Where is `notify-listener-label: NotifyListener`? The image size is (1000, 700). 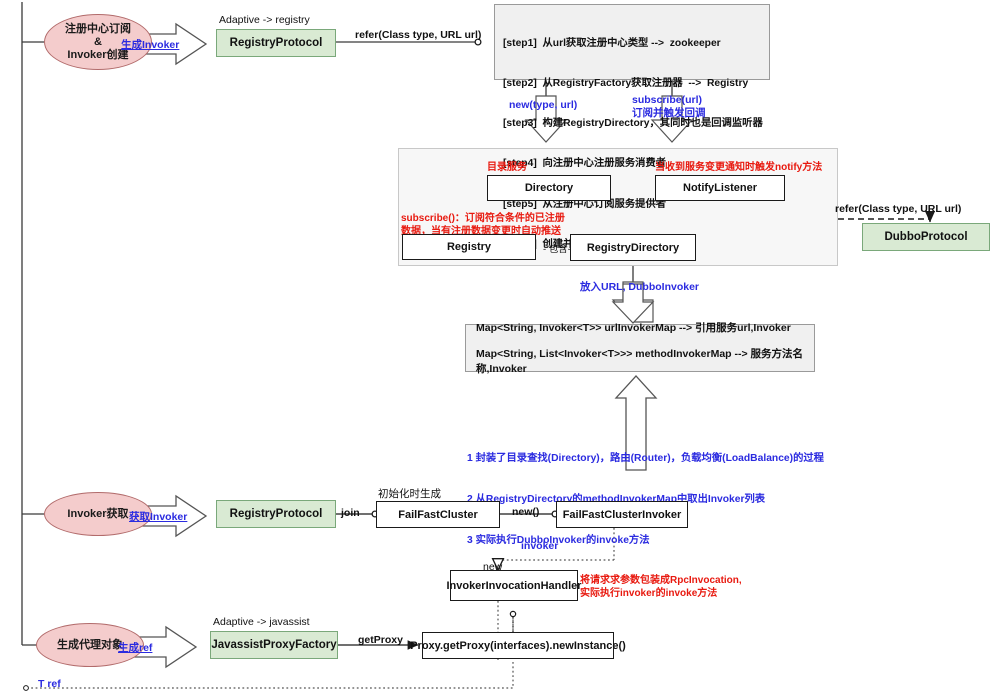
notify-listener-label: NotifyListener is located at coordinates (720, 188).